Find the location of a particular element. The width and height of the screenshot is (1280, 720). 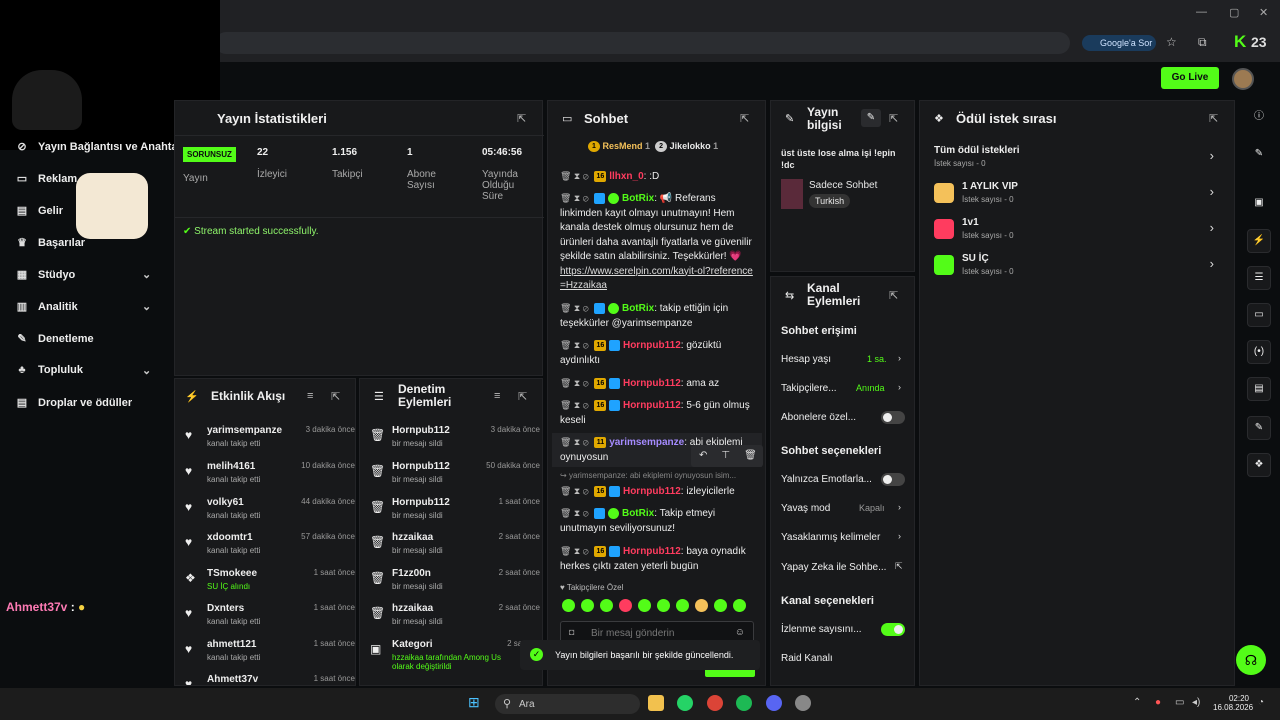

spotify-icon is located at coordinates (744, 703).